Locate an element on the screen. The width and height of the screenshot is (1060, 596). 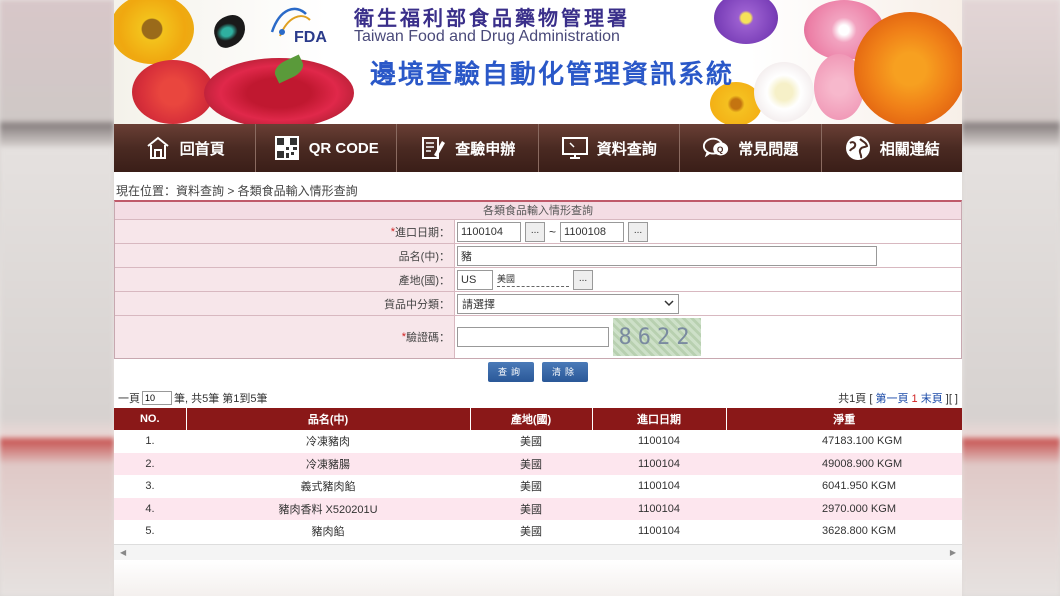
photo-background-left is located at coordinates (57, 298).